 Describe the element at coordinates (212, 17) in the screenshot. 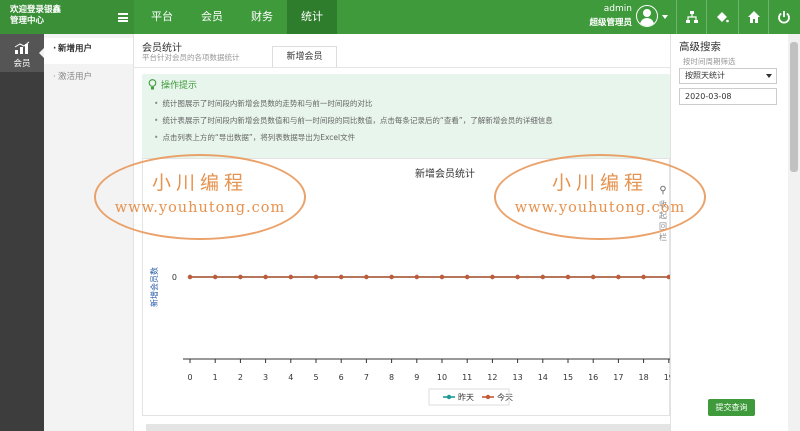

I see `nav-members: 会员` at that location.